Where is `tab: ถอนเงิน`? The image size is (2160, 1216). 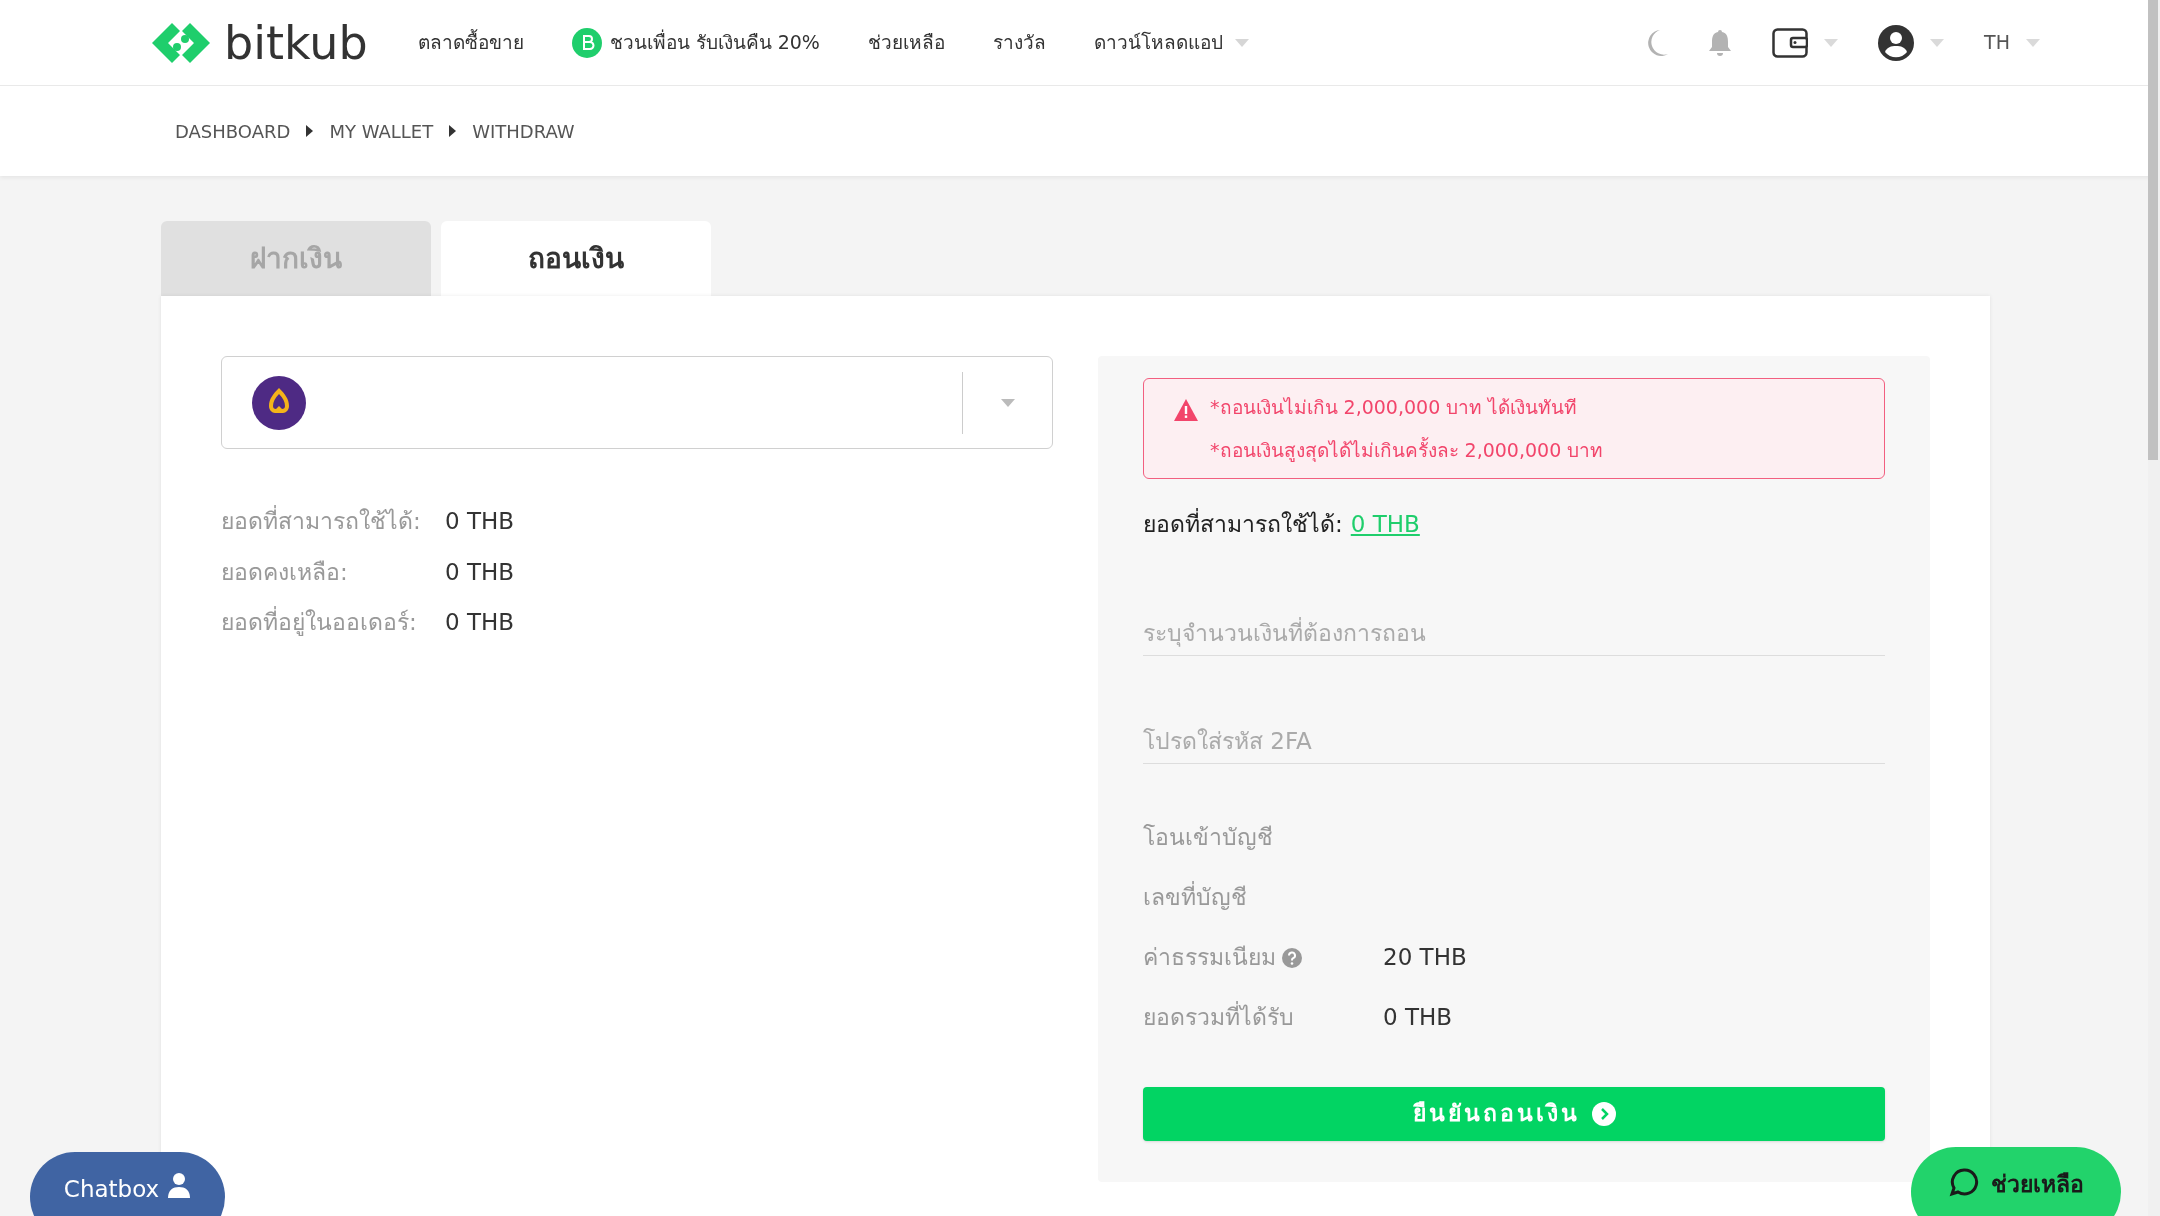 tab: ถอนเงิน is located at coordinates (576, 258).